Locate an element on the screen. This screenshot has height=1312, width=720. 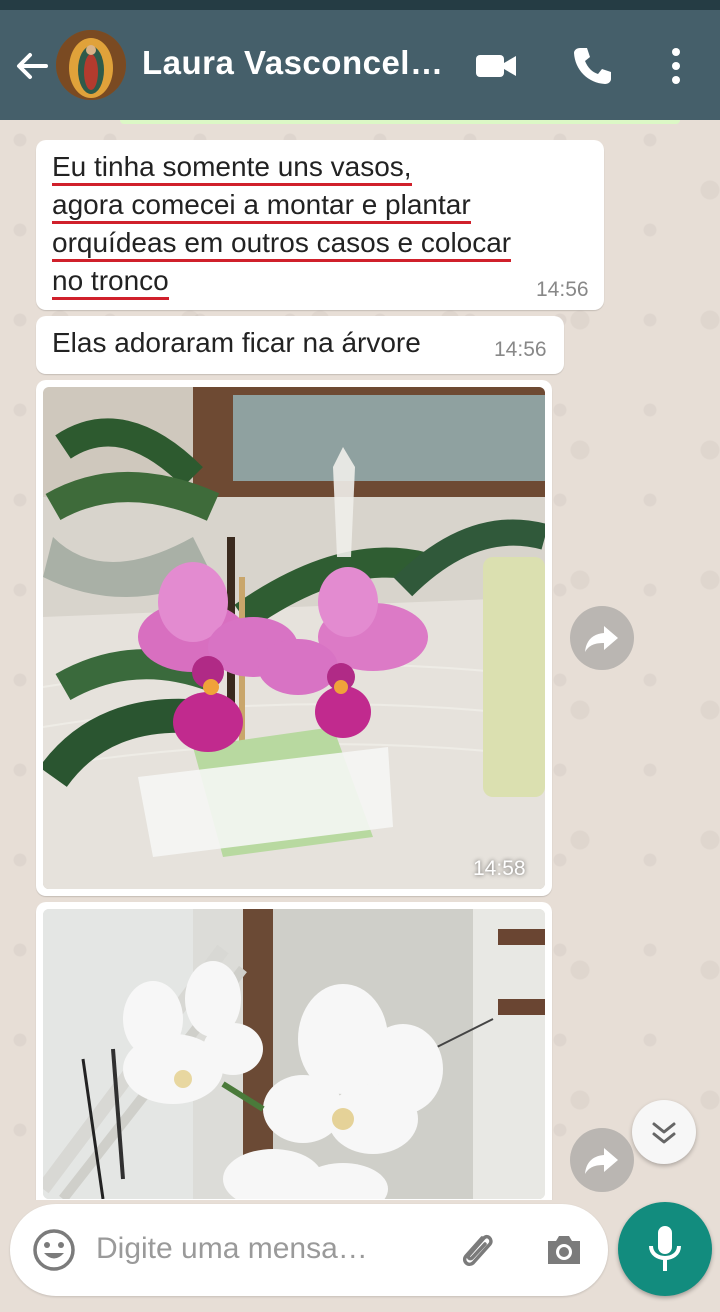
mic-button is located at coordinates (665, 1249).